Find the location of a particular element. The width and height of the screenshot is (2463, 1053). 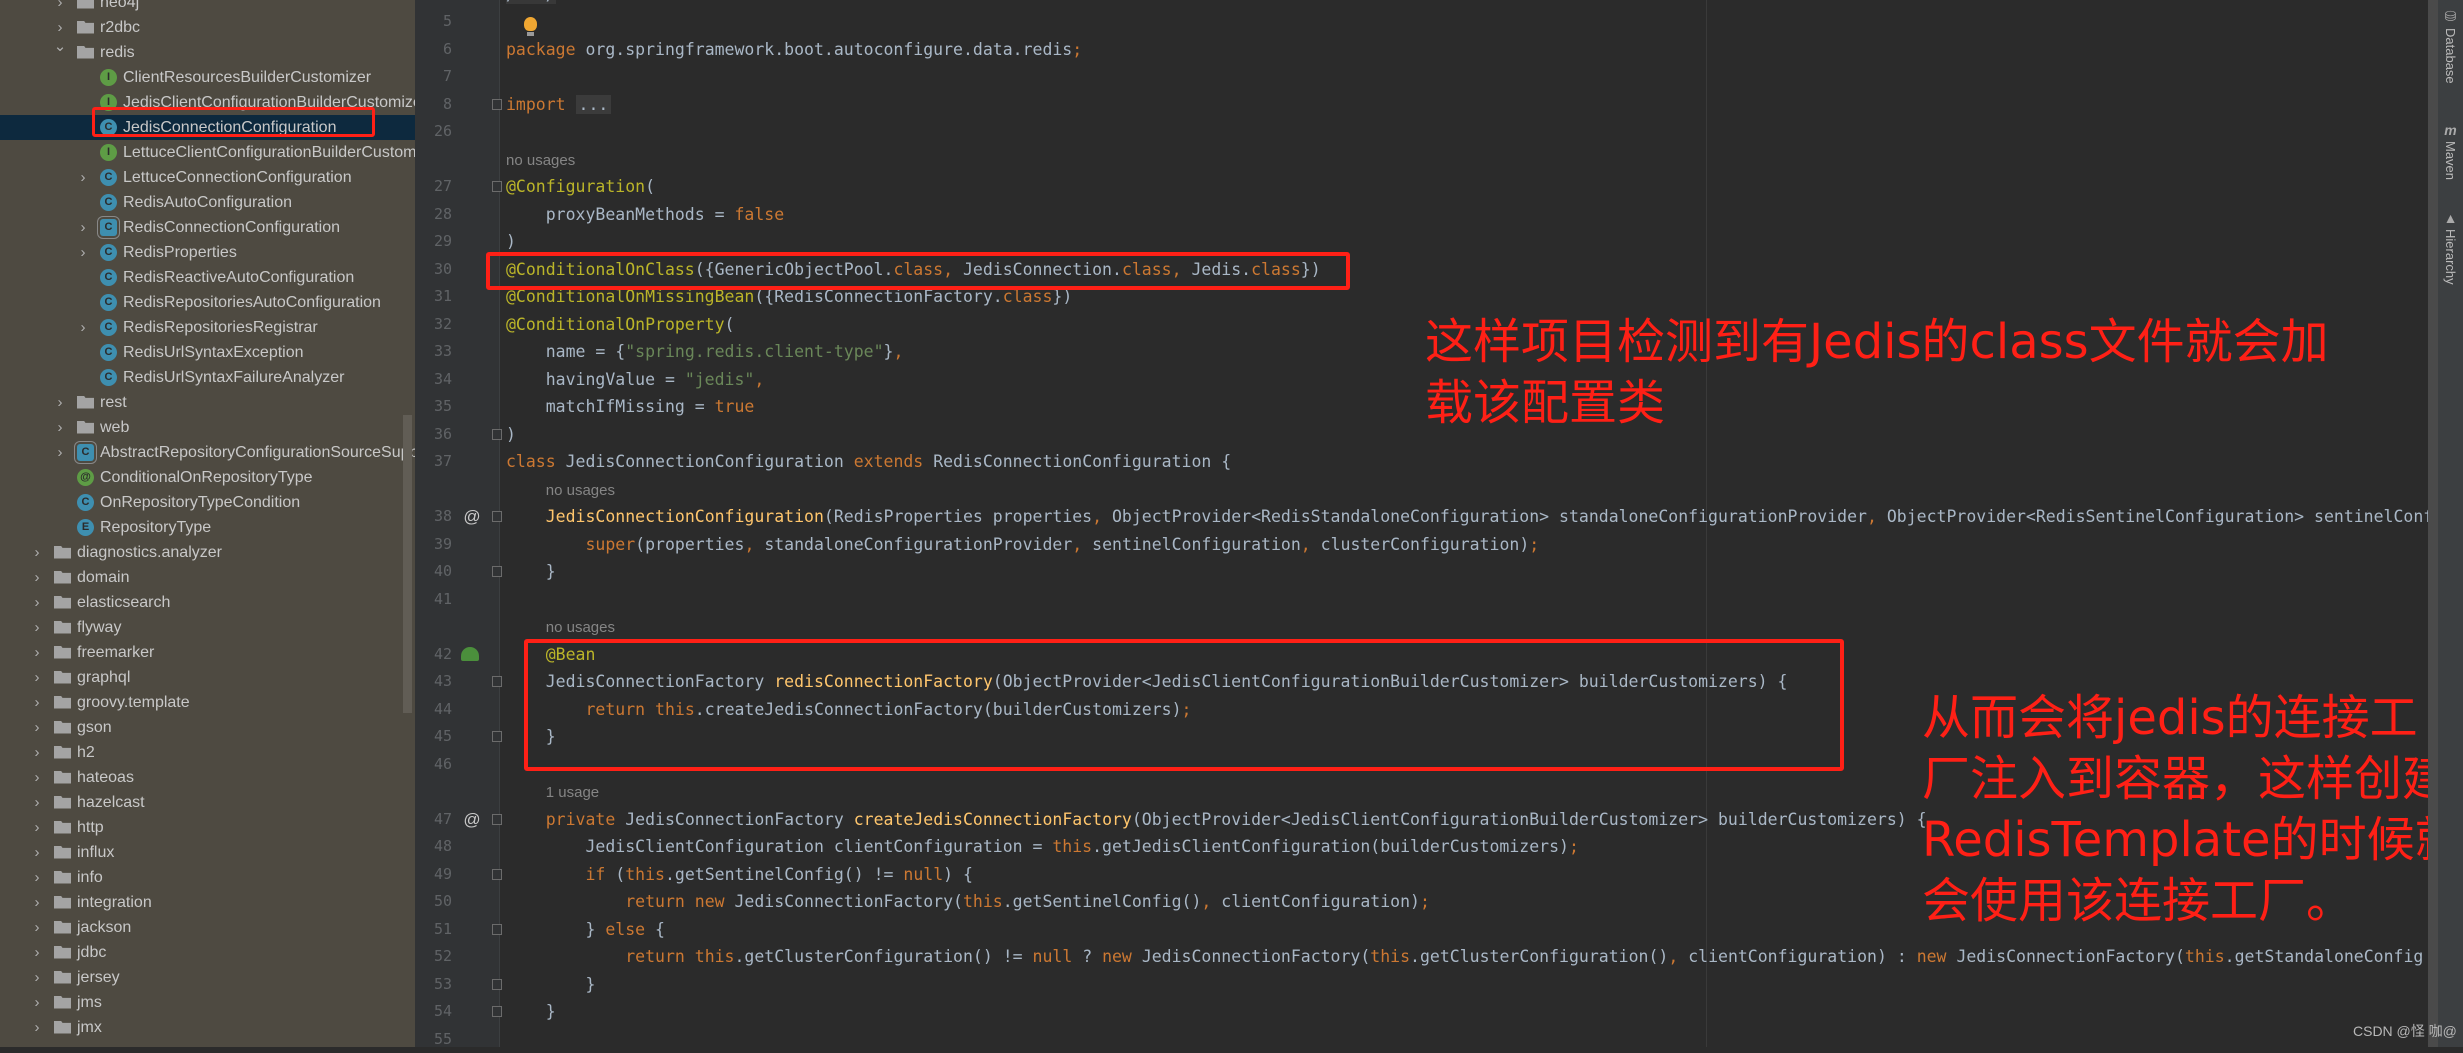

tree-item-folder: › integration is located at coordinates (207, 902).